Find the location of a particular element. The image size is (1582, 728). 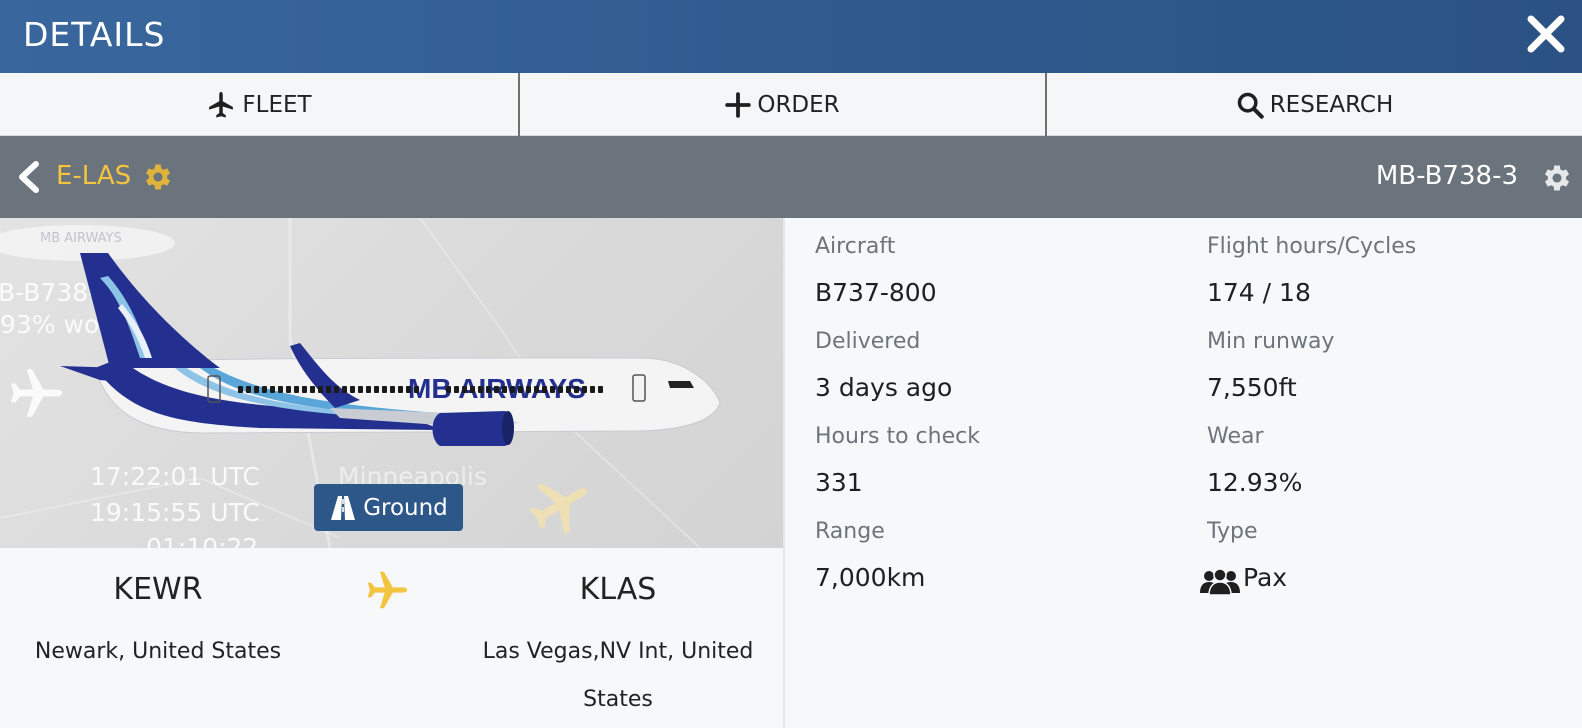

range-label: Range is located at coordinates (850, 531).